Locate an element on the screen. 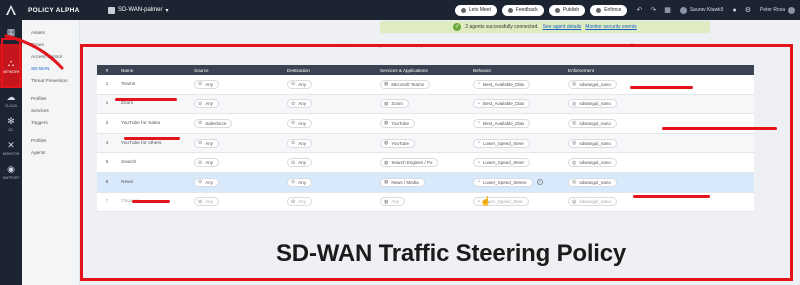 The image size is (800, 285). user-menu-primary: Saurav Ktawk9 is located at coordinates (701, 10).